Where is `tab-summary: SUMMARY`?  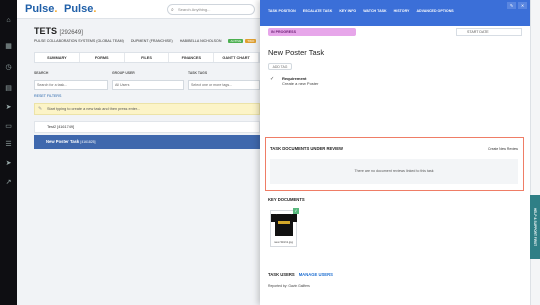 tab-summary: SUMMARY is located at coordinates (57, 57).